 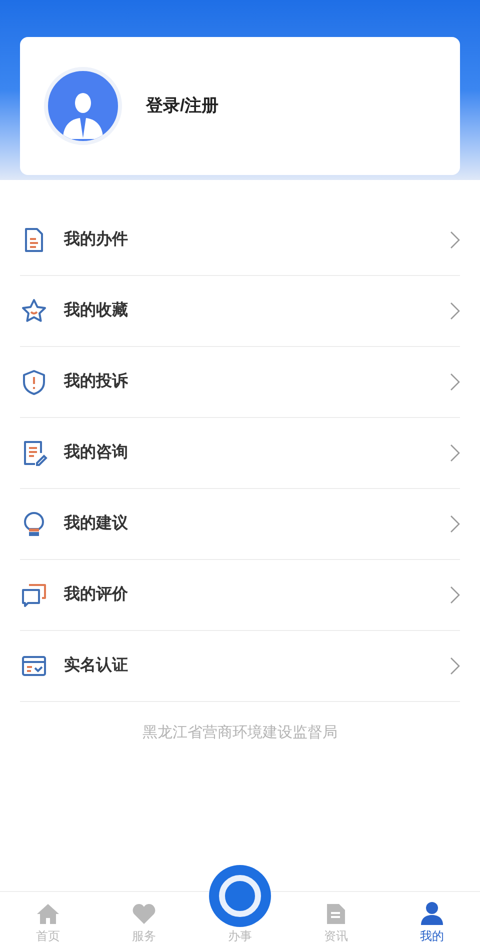 I want to click on star-icon, so click(x=34, y=311).